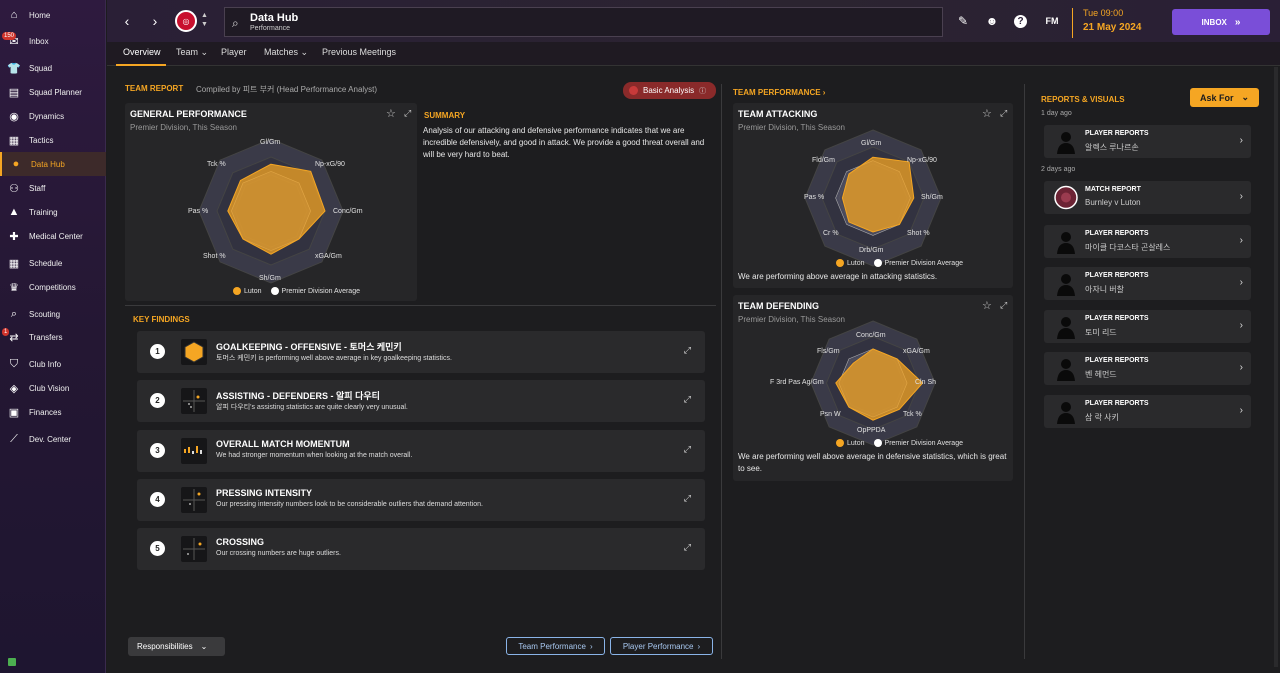 The image size is (1280, 673). Describe the element at coordinates (828, 351) in the screenshot. I see `radar-axis-label: Fls/Gm` at that location.